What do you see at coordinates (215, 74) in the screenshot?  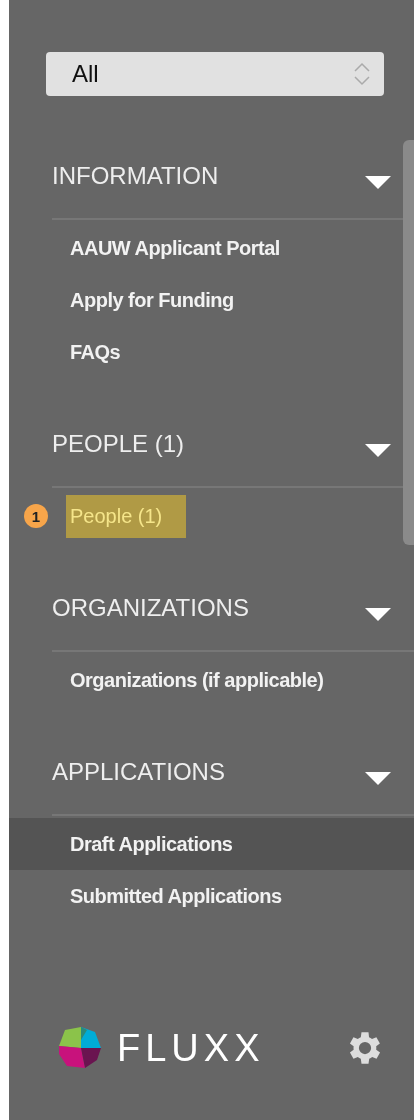 I see `filter-dropdown: All` at bounding box center [215, 74].